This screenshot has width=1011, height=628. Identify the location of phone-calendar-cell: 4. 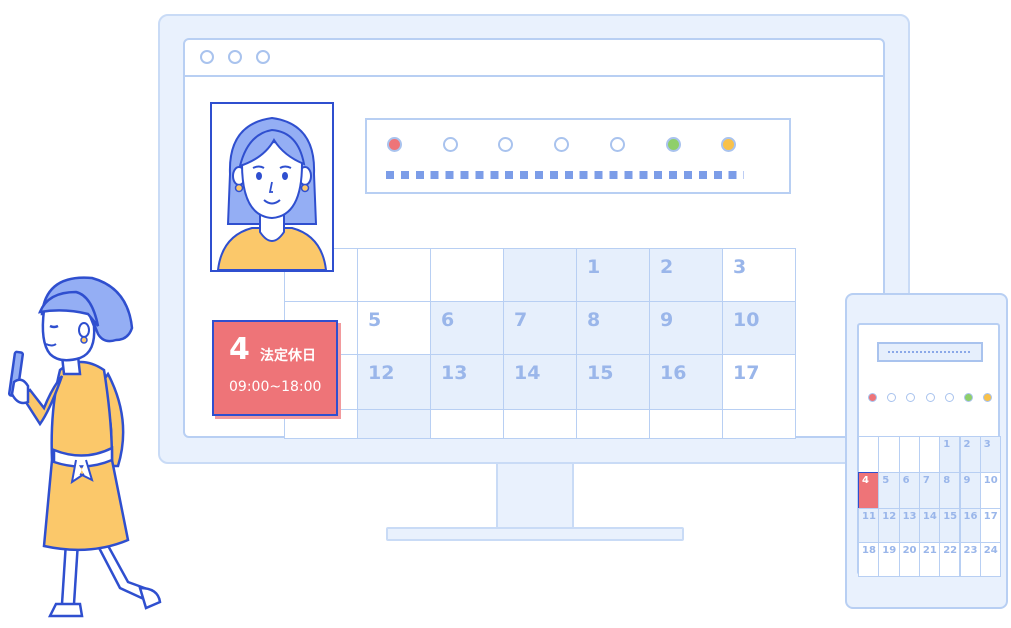
(869, 490).